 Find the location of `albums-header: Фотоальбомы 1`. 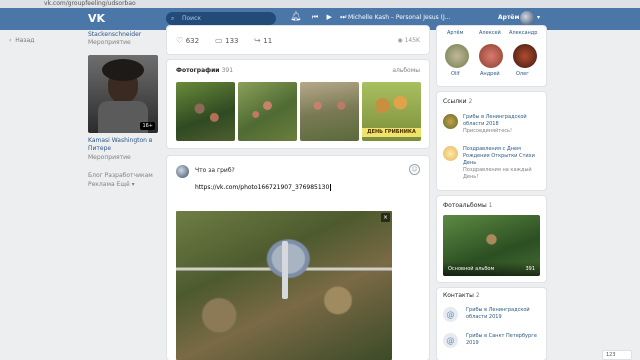

albums-header: Фотоальбомы 1 is located at coordinates (467, 205).